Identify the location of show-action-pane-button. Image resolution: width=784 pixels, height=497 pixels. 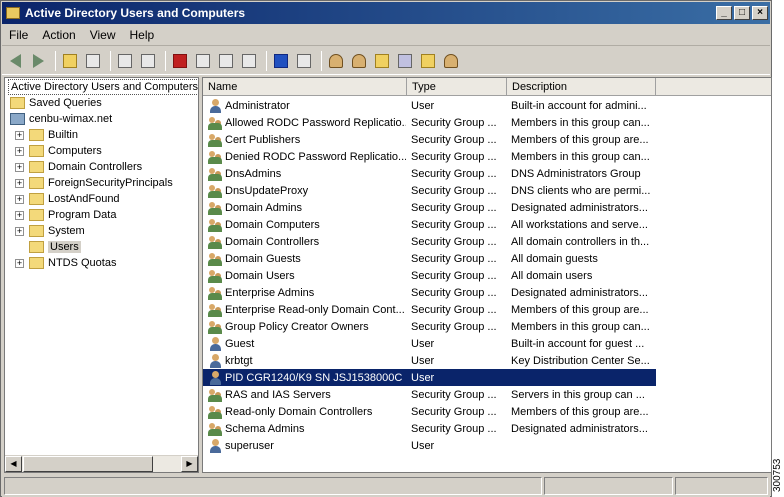
(304, 61).